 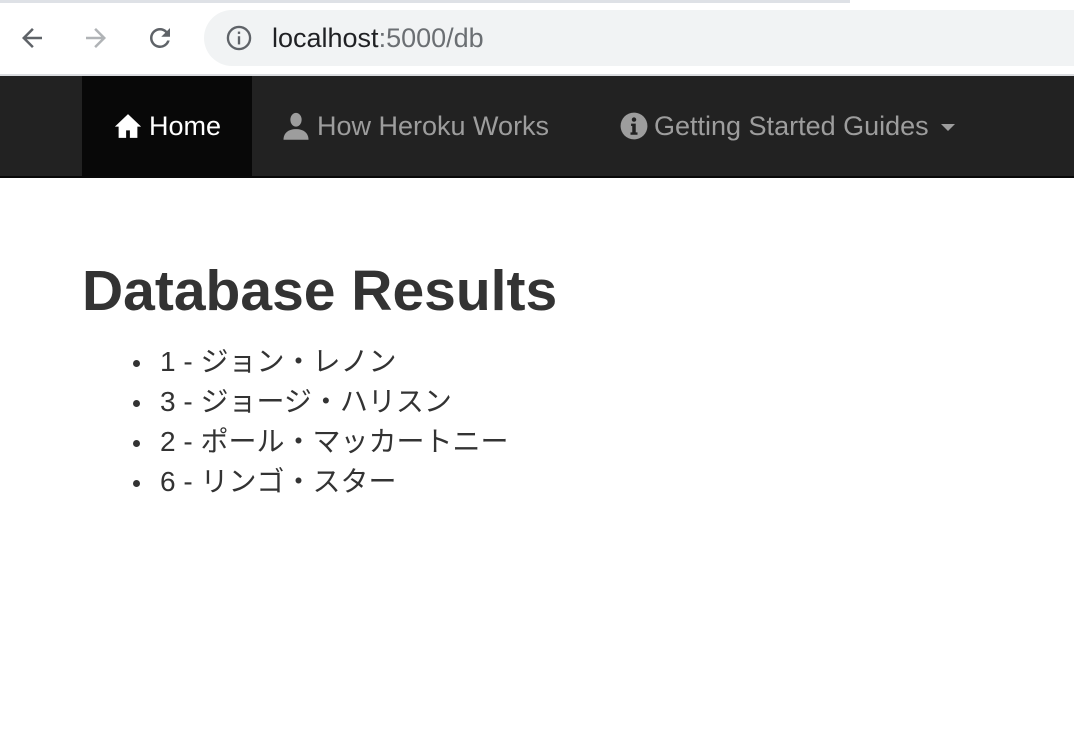 I want to click on back-button, so click(x=32, y=38).